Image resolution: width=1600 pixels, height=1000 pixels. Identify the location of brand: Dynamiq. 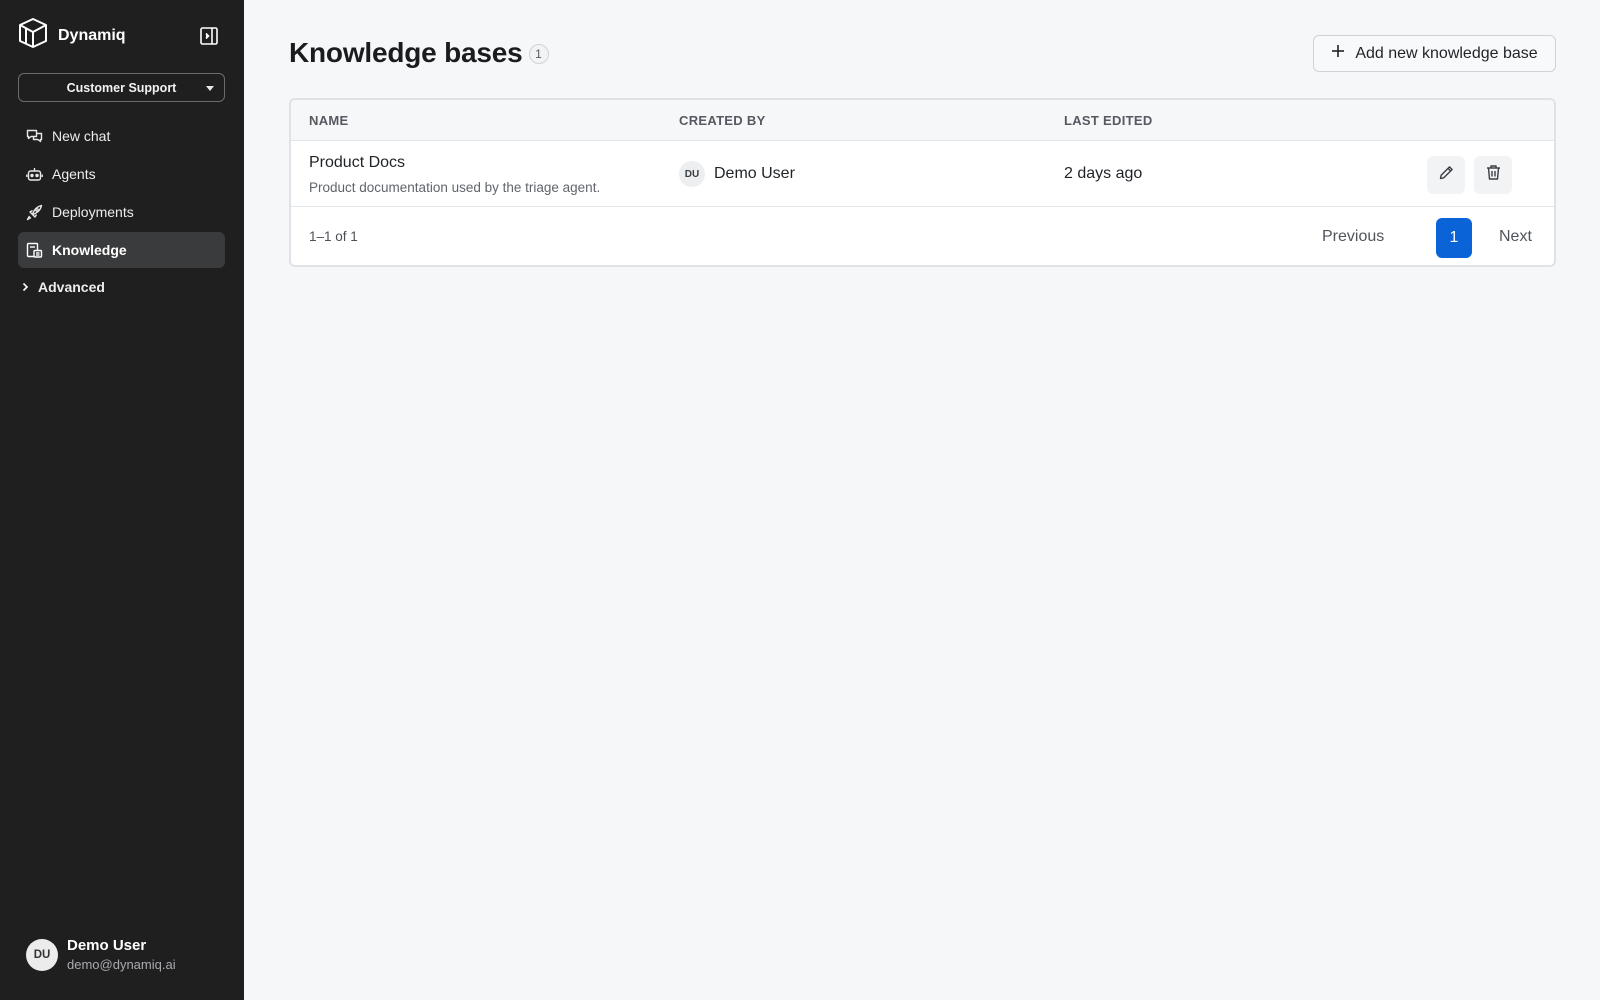
(72, 35).